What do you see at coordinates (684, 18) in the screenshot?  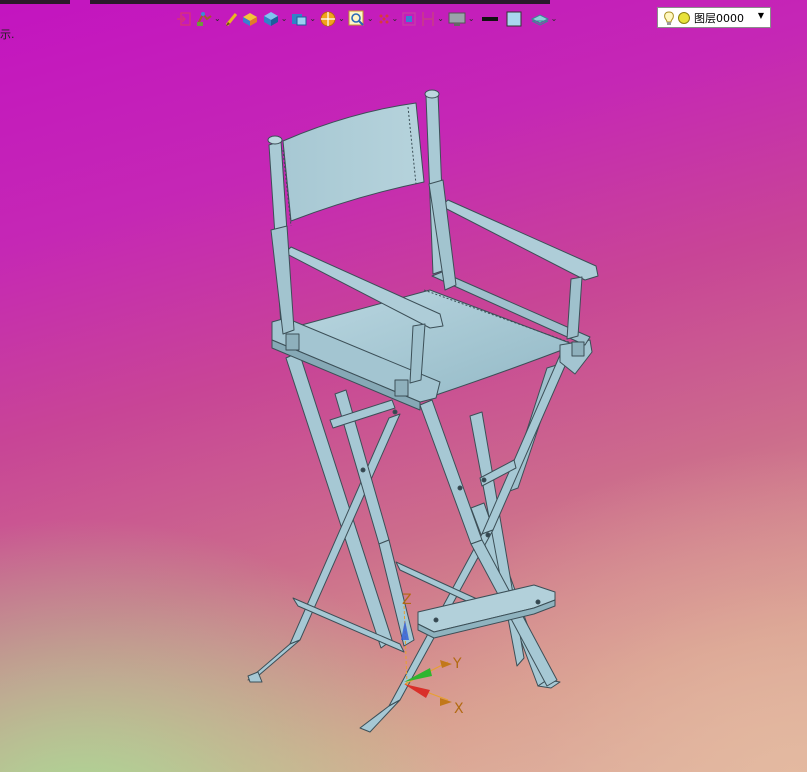 I see `layer-status-icon` at bounding box center [684, 18].